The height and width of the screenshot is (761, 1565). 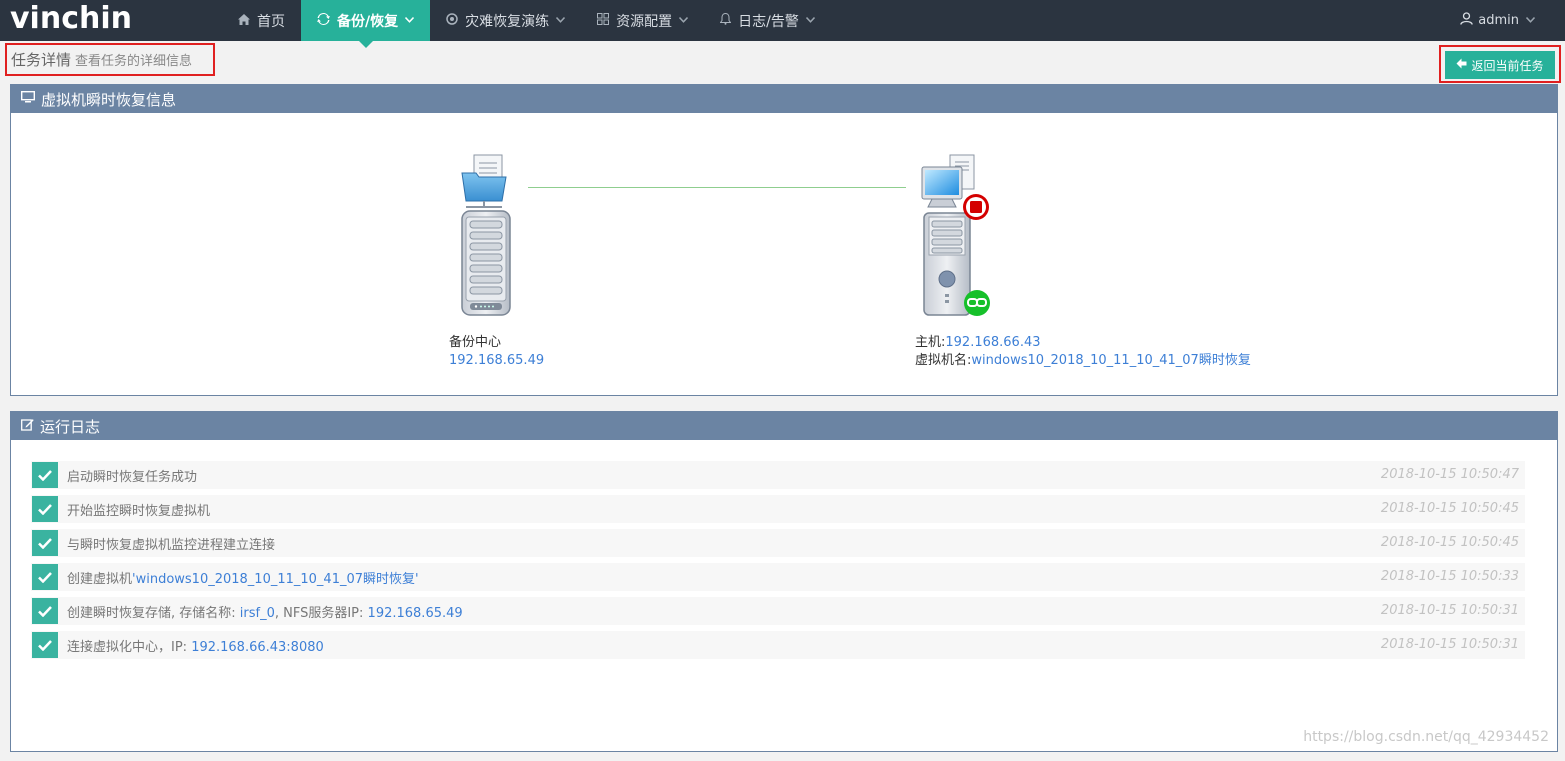 What do you see at coordinates (323, 20) in the screenshot?
I see `sync-icon` at bounding box center [323, 20].